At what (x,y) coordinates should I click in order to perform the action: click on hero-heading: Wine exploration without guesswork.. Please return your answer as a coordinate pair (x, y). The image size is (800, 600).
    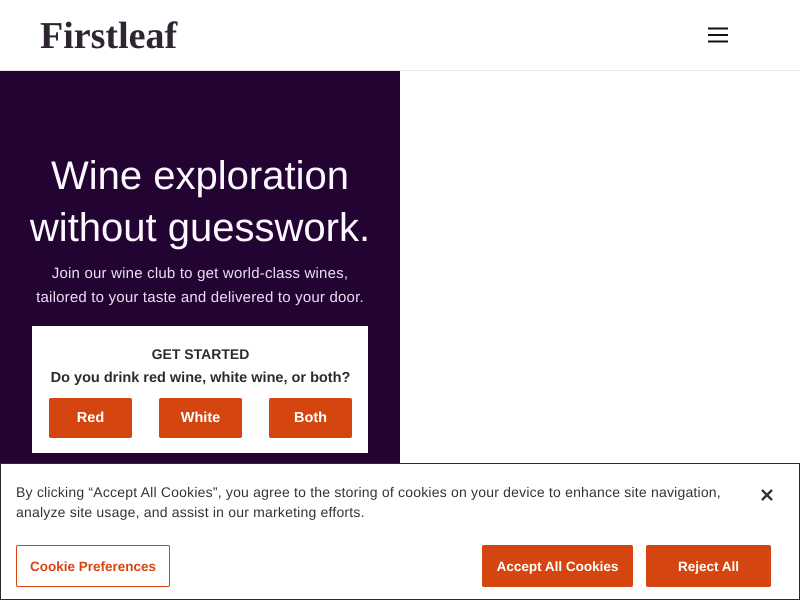
    Looking at the image, I should click on (200, 202).